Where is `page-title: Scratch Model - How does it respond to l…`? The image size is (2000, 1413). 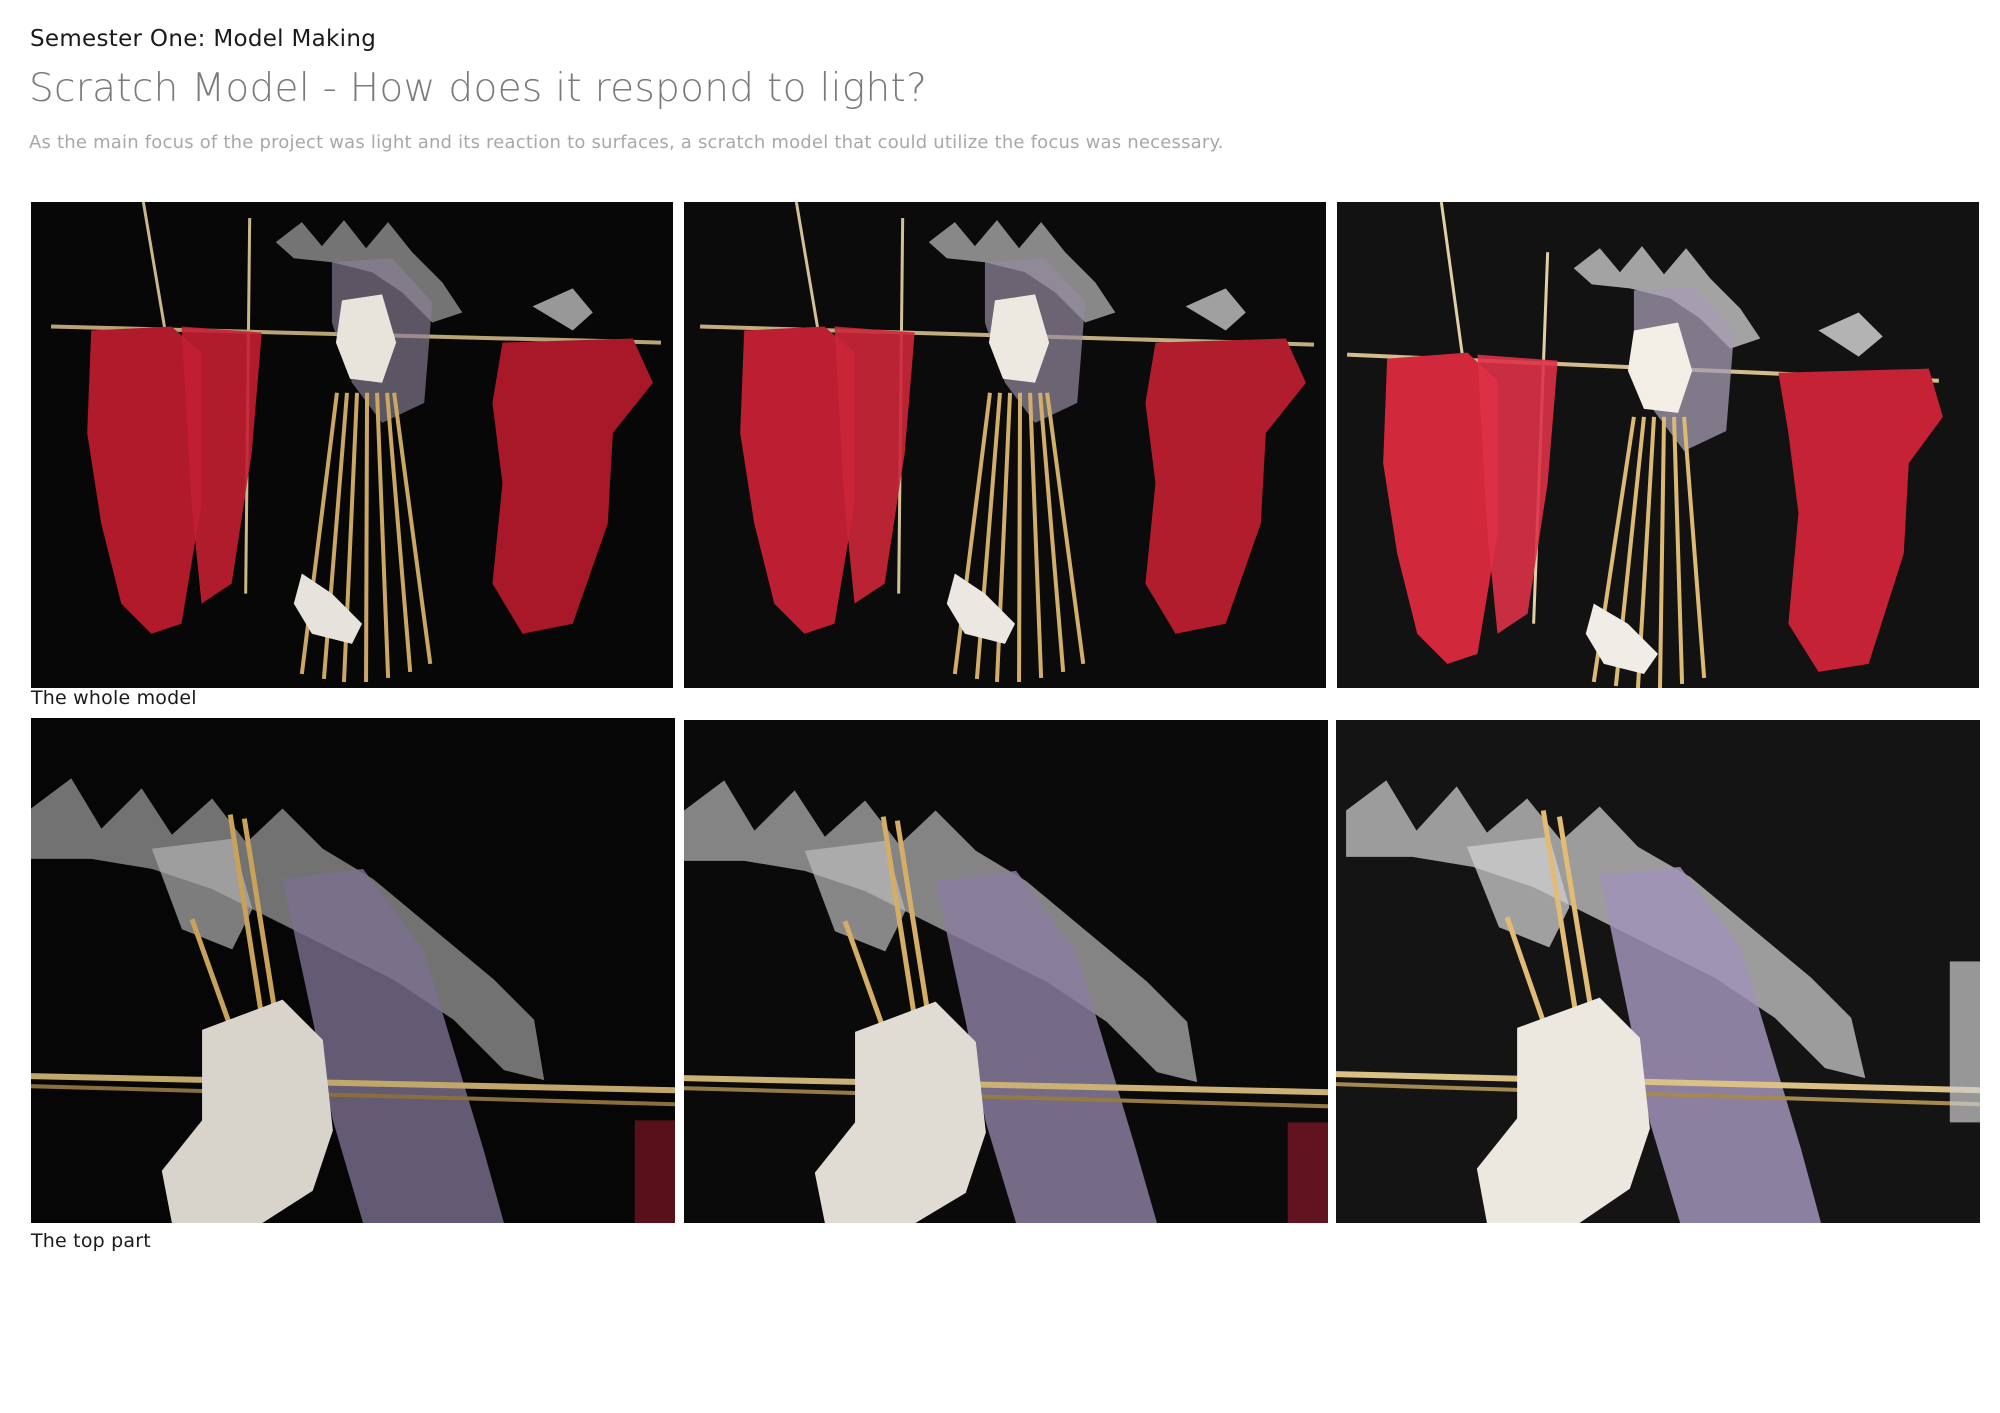 page-title: Scratch Model - How does it respond to l… is located at coordinates (478, 88).